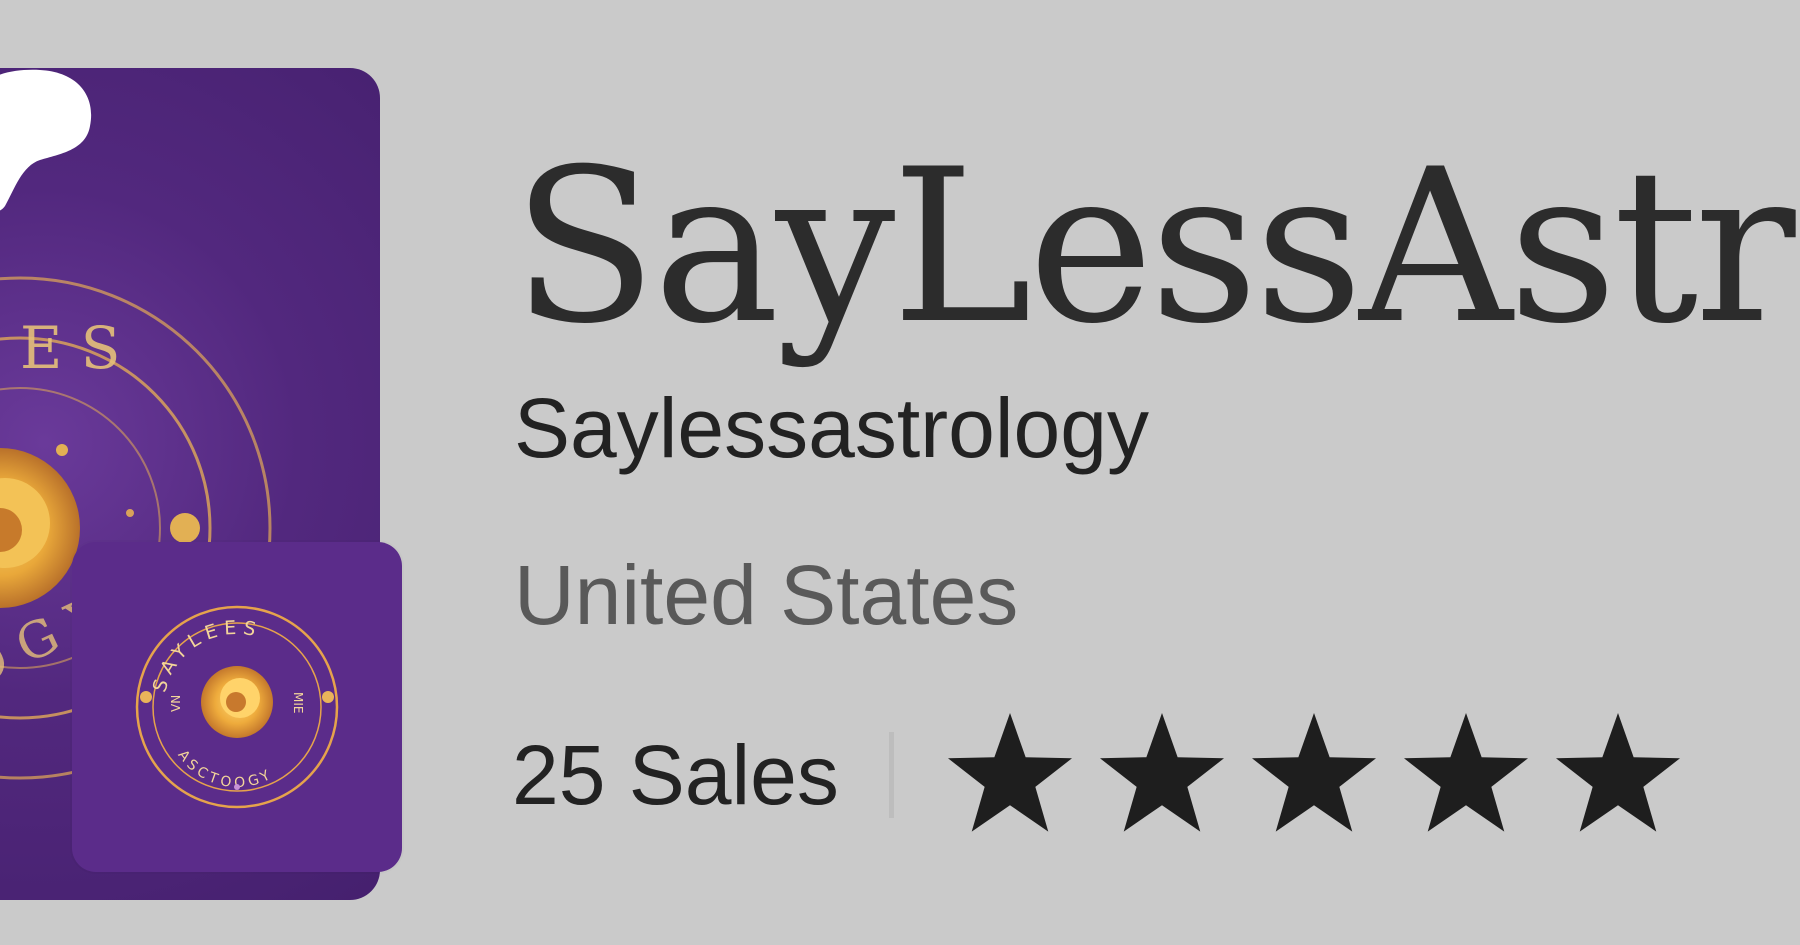 The height and width of the screenshot is (945, 1800). Describe the element at coordinates (766, 595) in the screenshot. I see `shop-location: United States` at that location.